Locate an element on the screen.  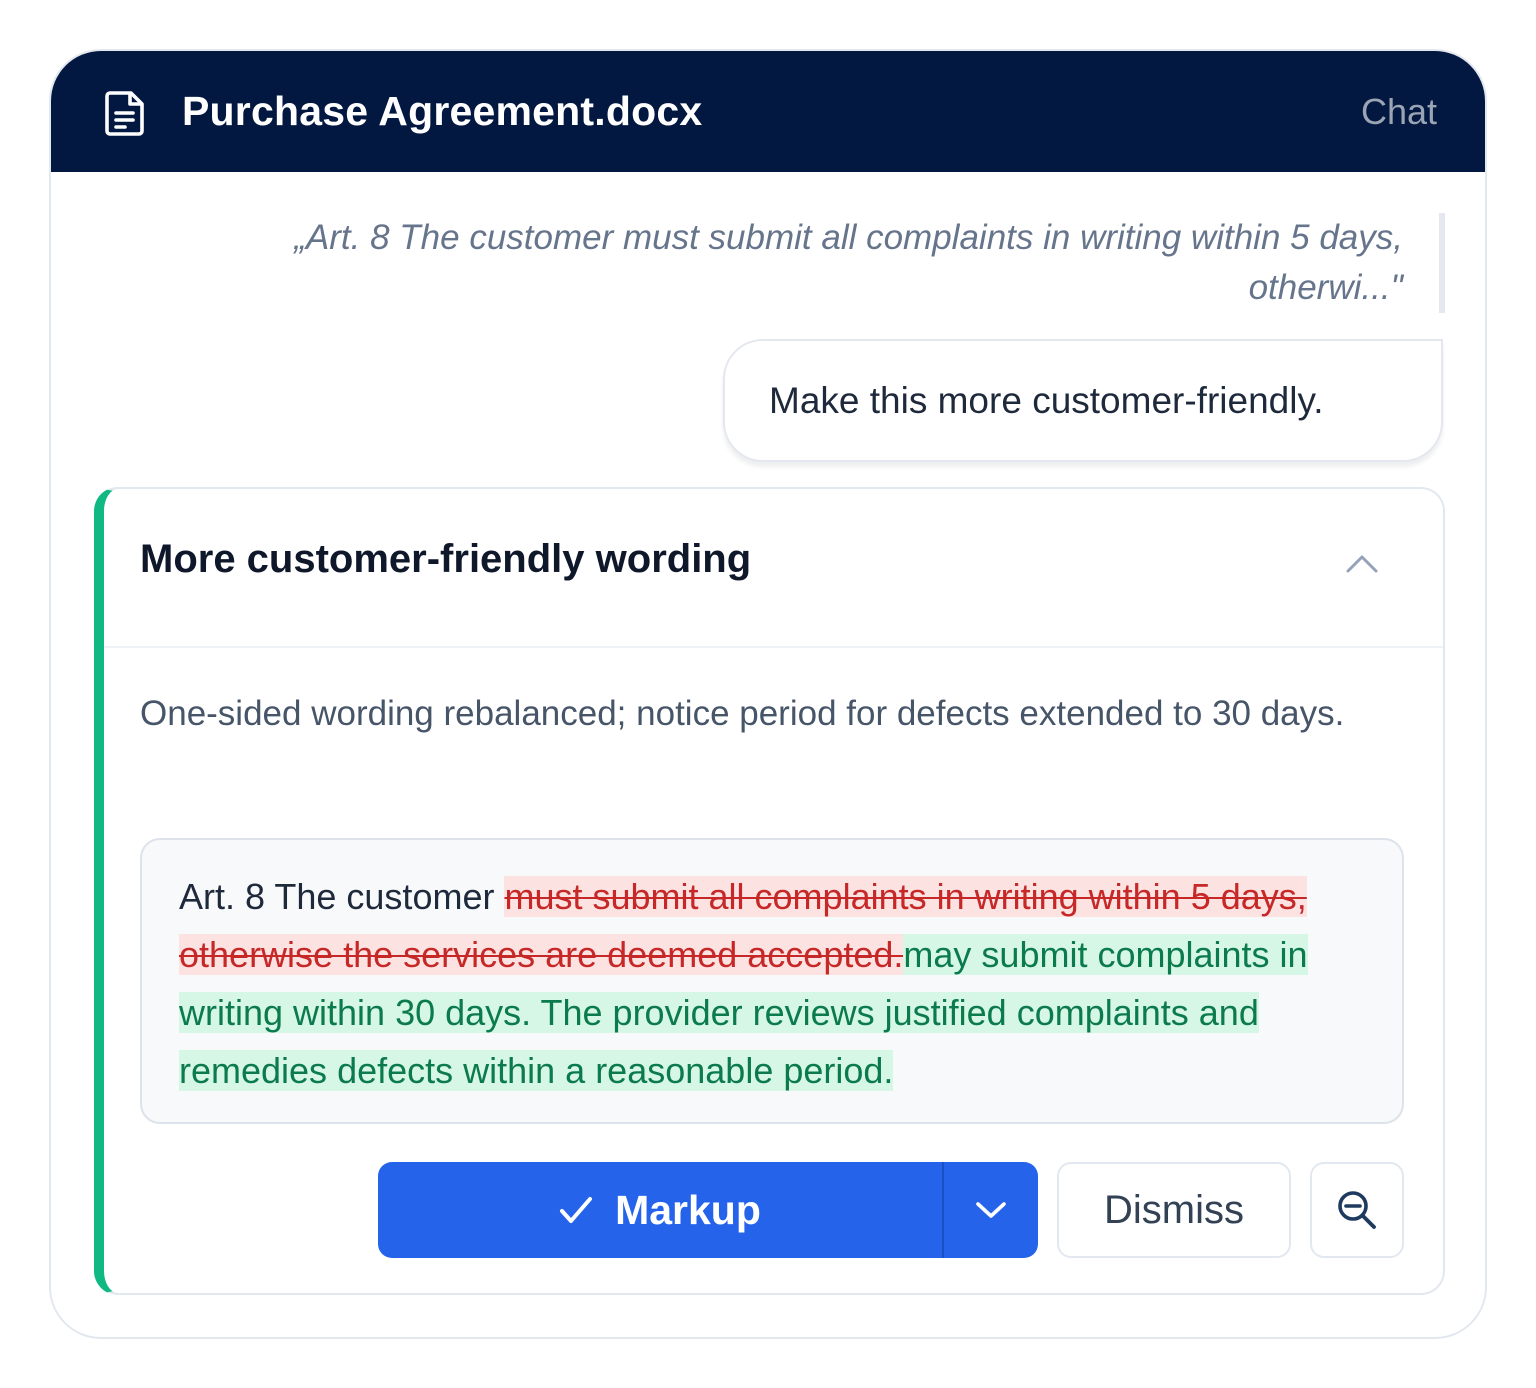
check-icon is located at coordinates (576, 1210).